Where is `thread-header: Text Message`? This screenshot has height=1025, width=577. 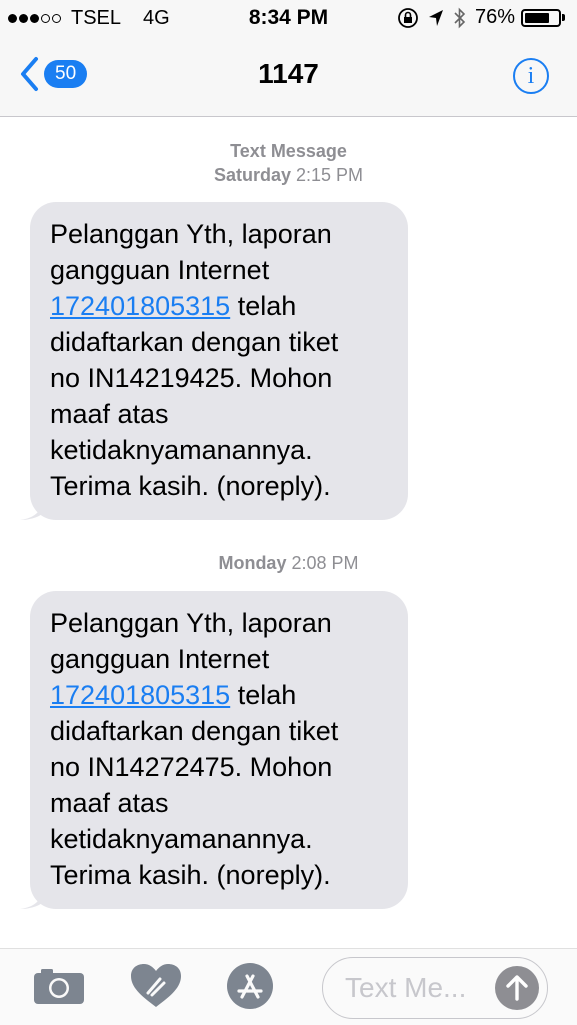
thread-header: Text Message is located at coordinates (288, 151).